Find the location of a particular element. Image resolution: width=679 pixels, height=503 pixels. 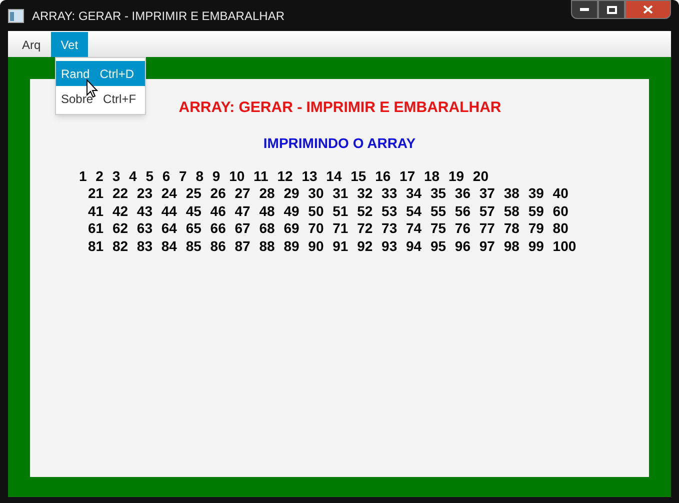

array-line: 61 62 63 64 65 66 67 68 69 70 71 72 73 74 75 76 77 78 79 80 is located at coordinates (329, 229).